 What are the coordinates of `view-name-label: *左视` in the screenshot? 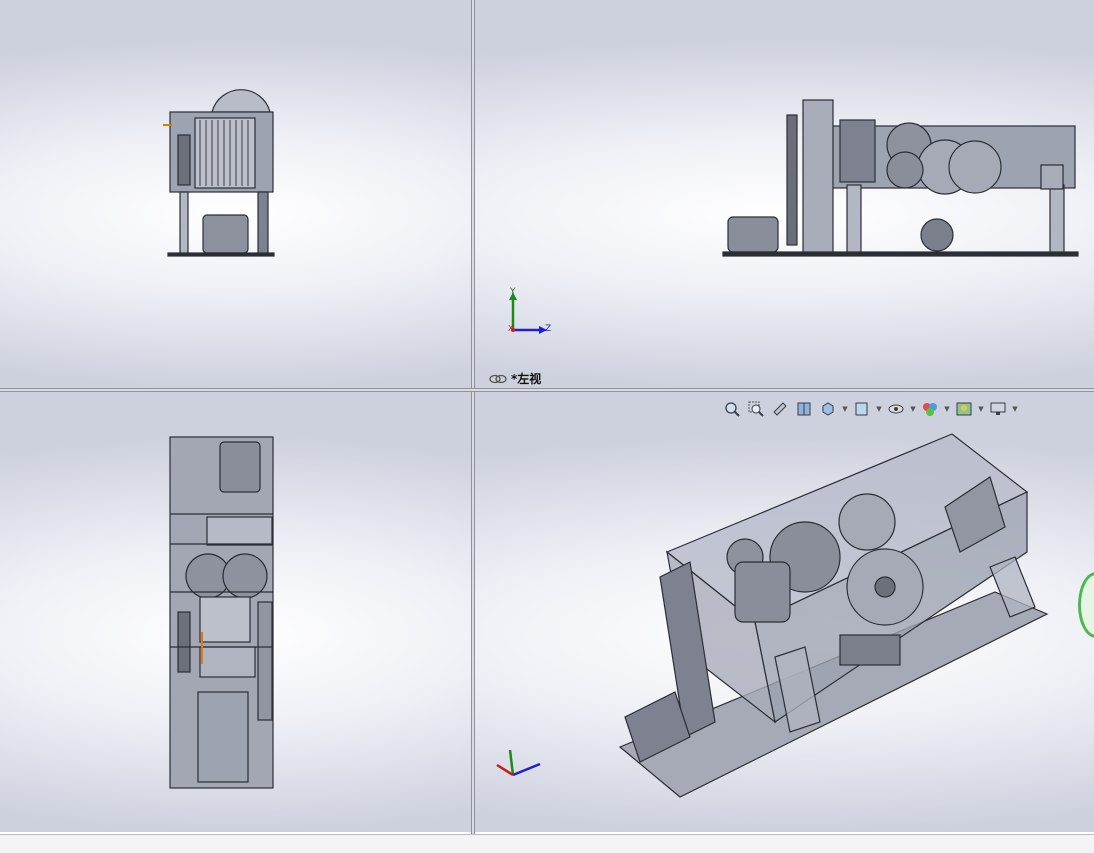 It's located at (515, 378).